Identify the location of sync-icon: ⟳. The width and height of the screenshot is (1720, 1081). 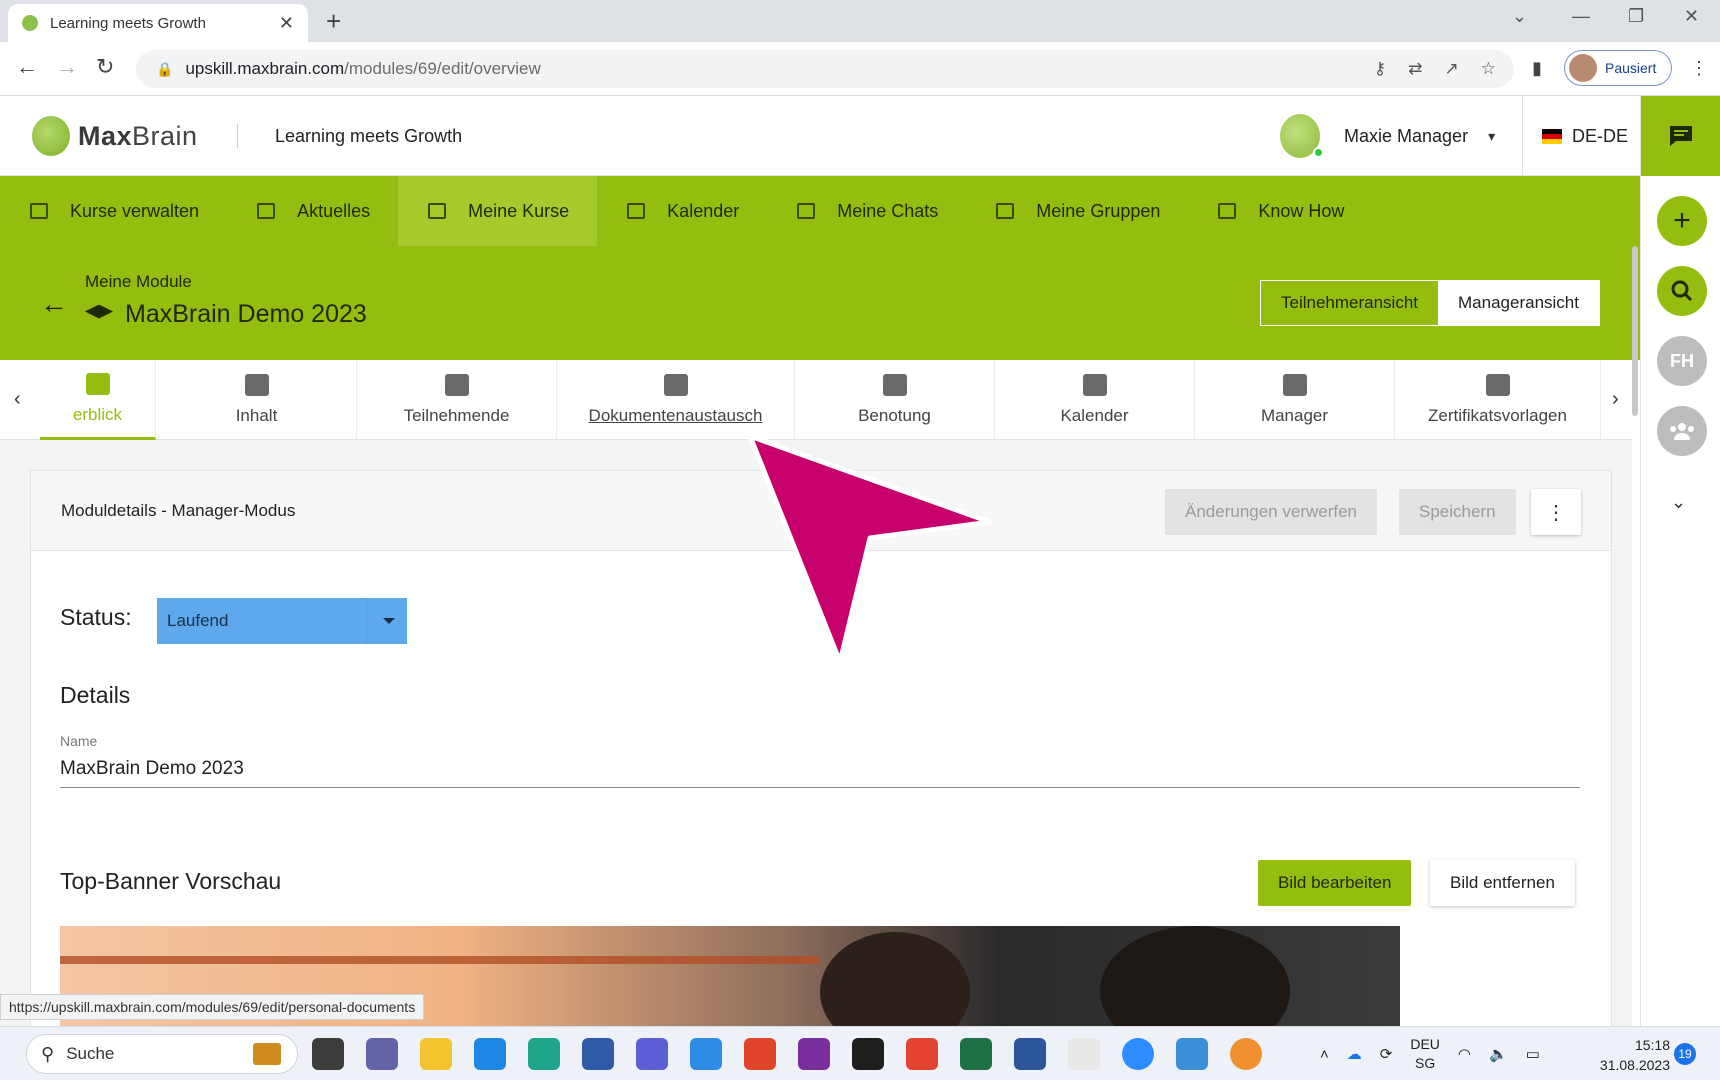
(1386, 1054).